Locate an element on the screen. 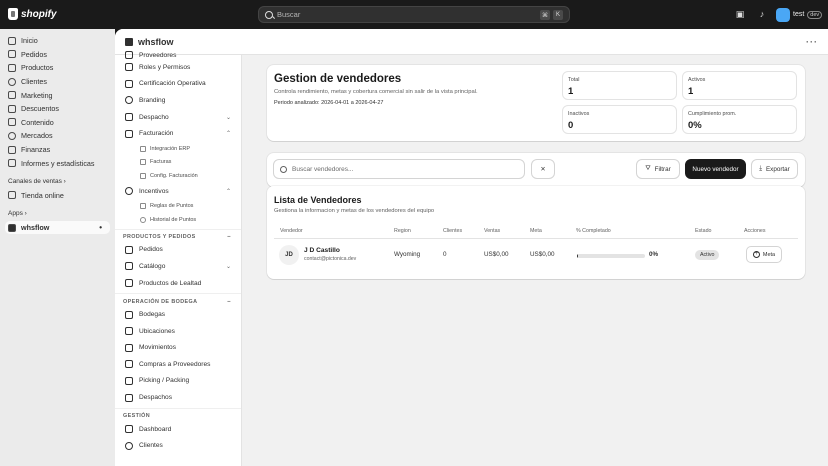  sidebar-item-inicio: Inicio is located at coordinates (57, 41).